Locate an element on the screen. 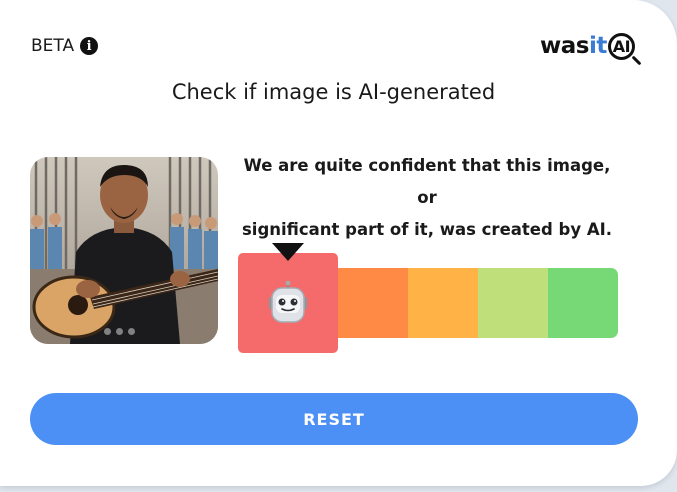 This screenshot has height=492, width=677. robot-face-icon is located at coordinates (288, 302).